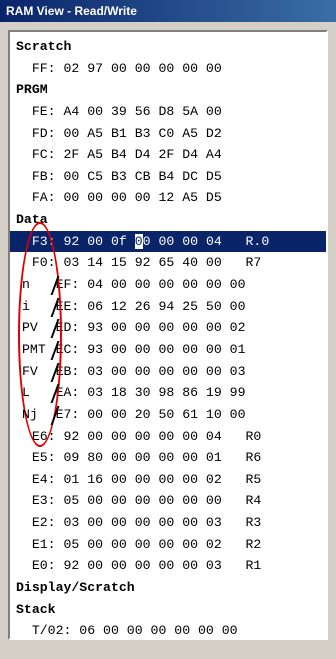  What do you see at coordinates (168, 69) in the screenshot?
I see `memory-row: FF: 02 97 00 00 00 00 00` at bounding box center [168, 69].